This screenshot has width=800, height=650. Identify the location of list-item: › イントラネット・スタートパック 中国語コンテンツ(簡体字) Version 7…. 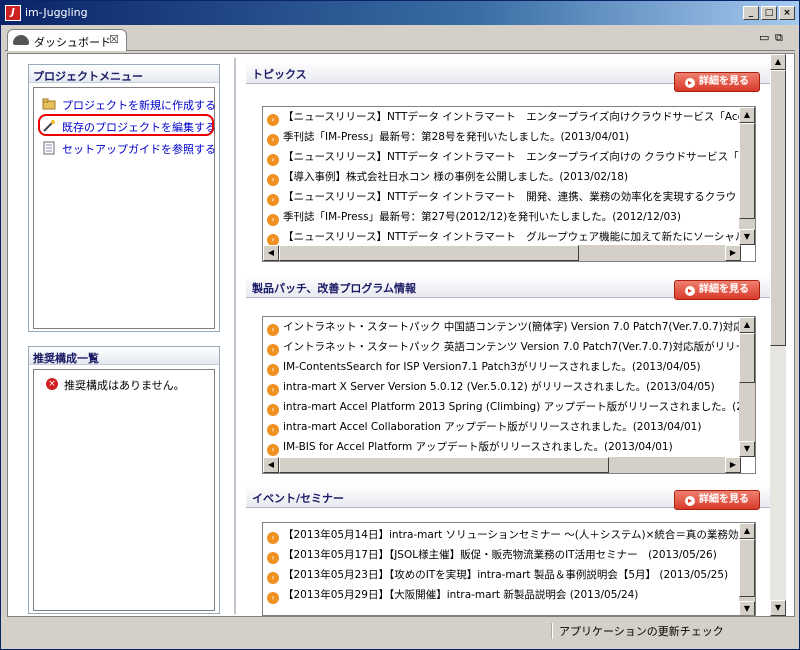
(511, 329).